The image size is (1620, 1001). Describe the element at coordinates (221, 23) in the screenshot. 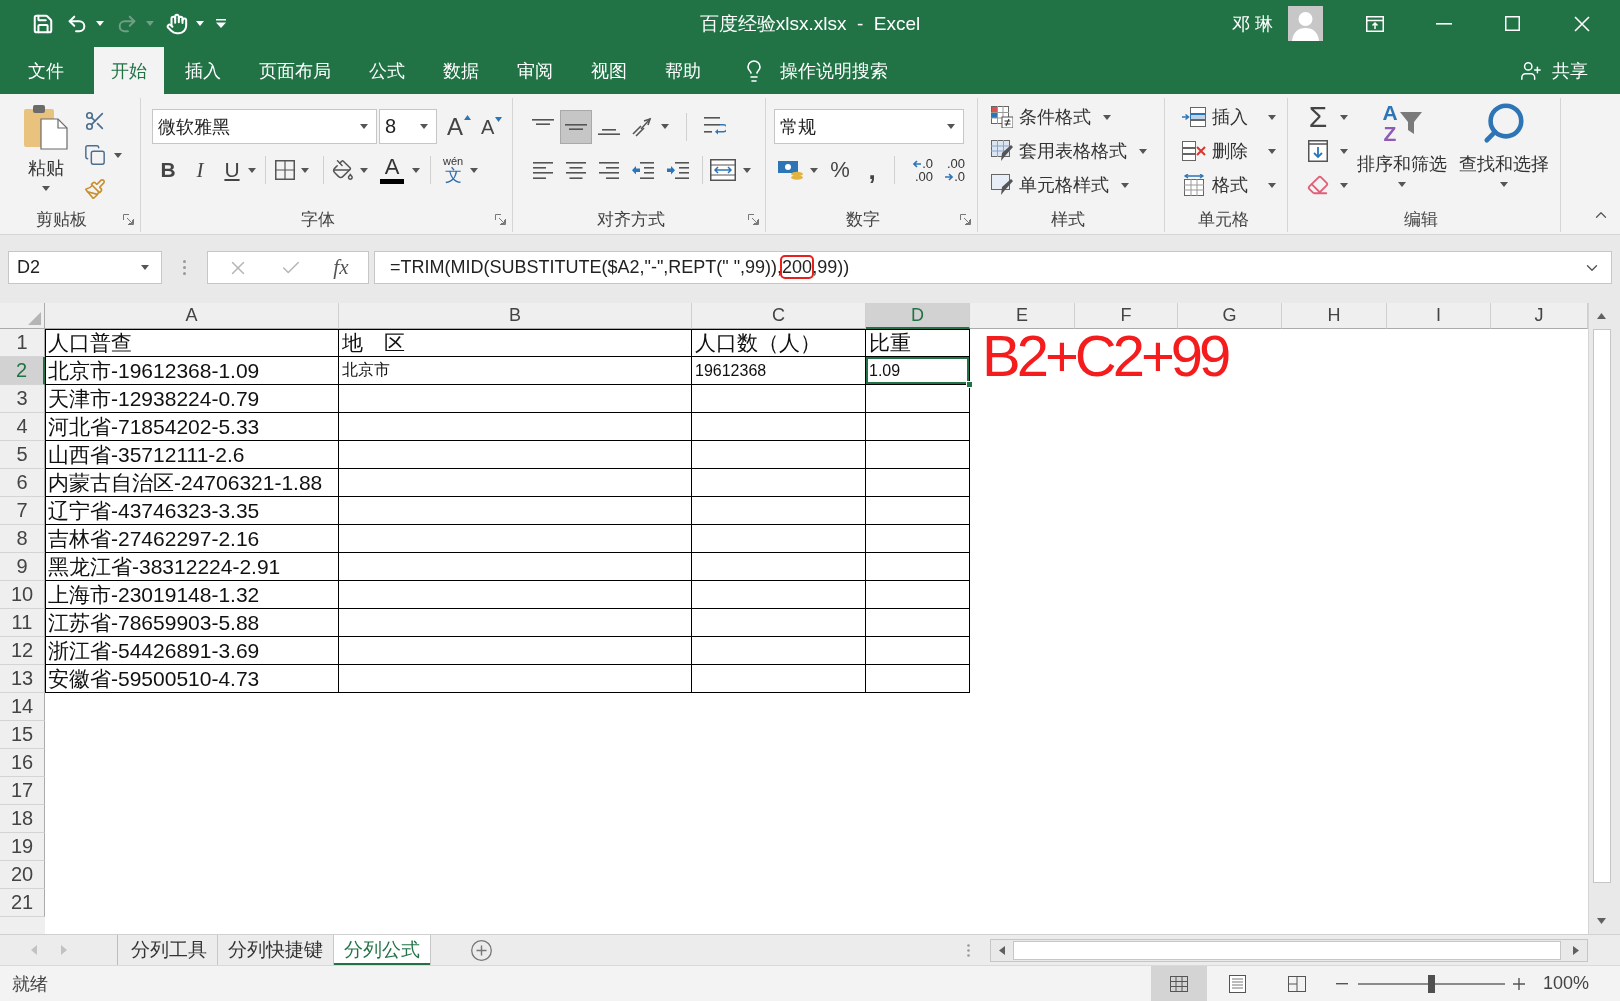

I see `customize-icon` at that location.